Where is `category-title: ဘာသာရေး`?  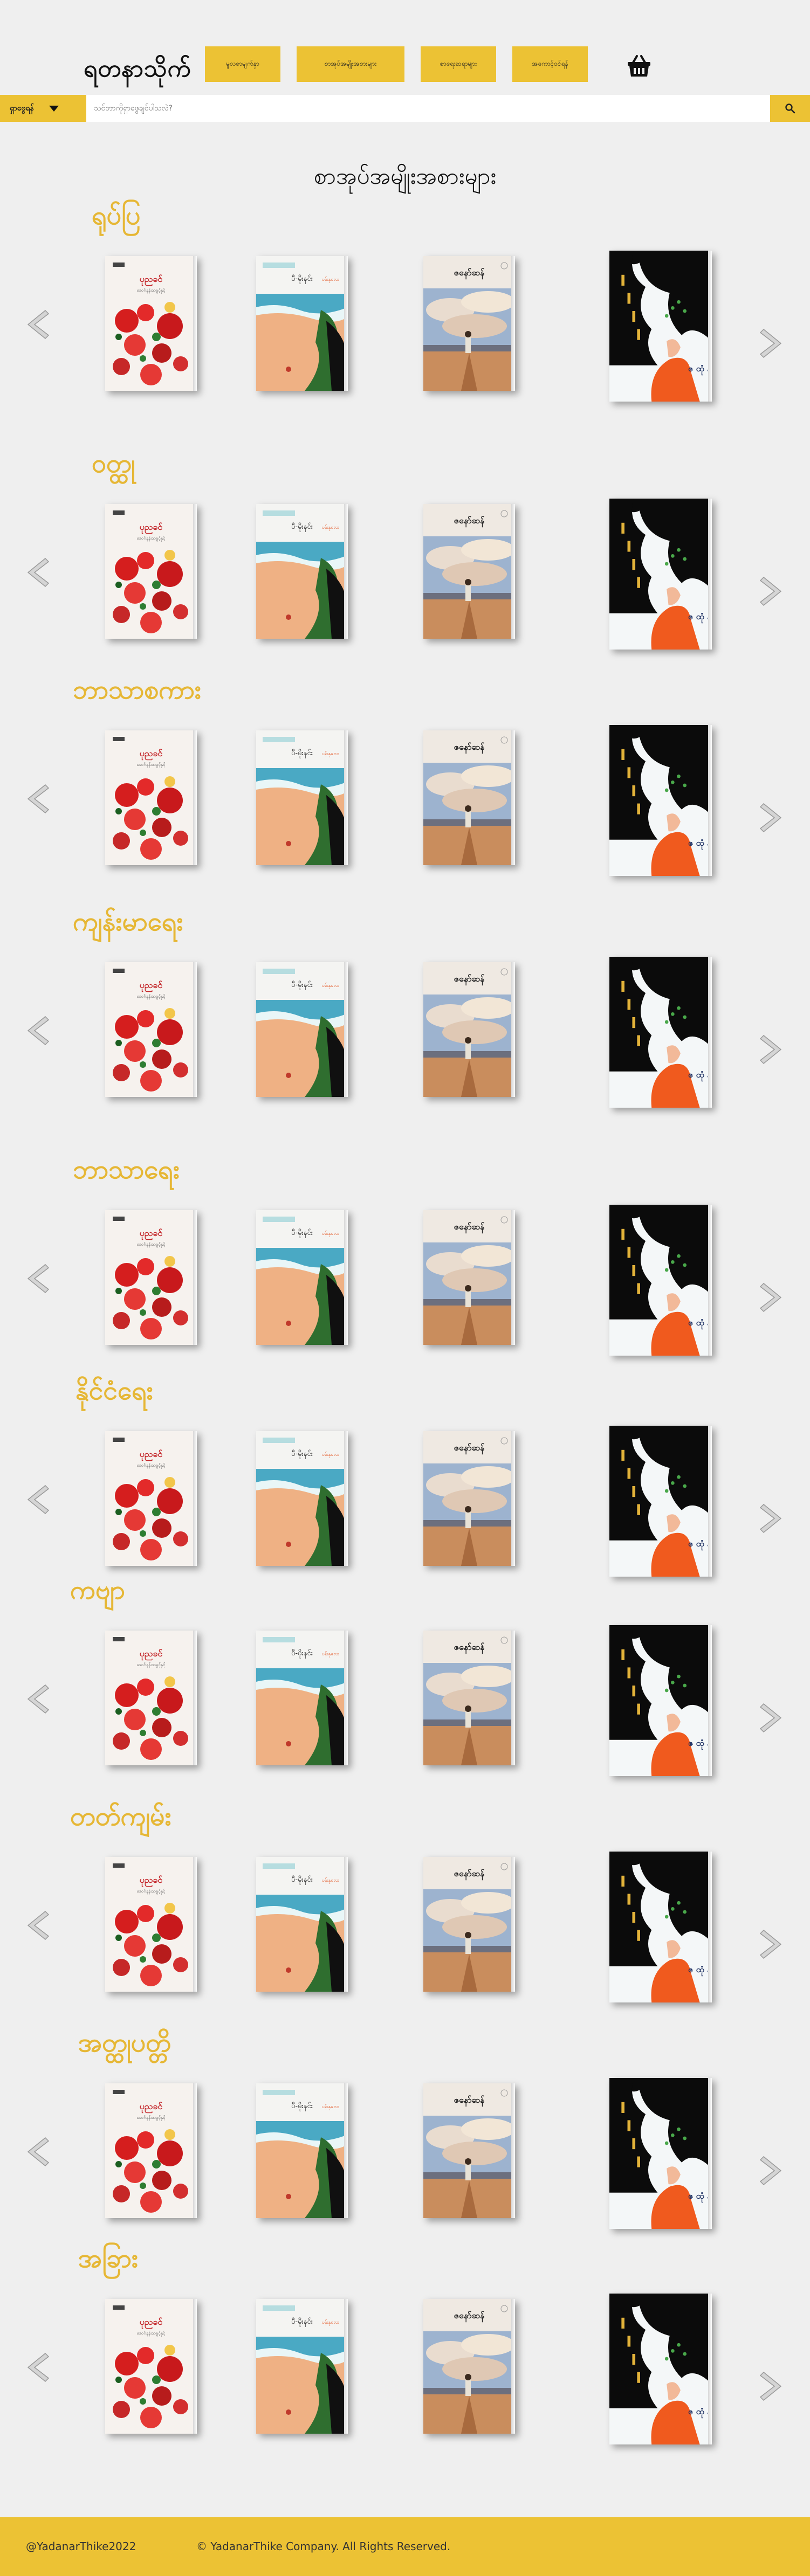
category-title: ဘာသာရေး is located at coordinates (126, 1172).